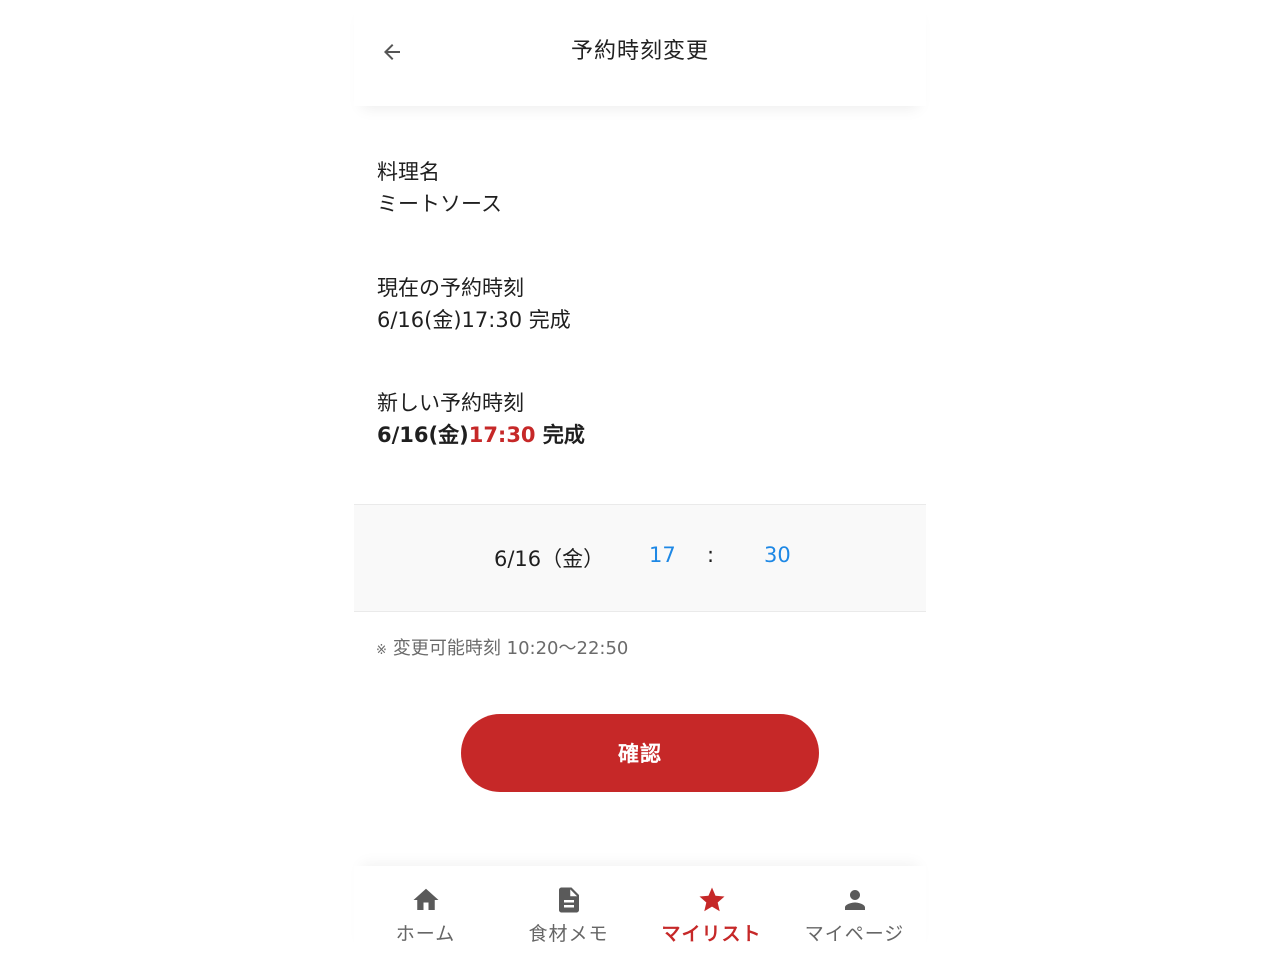 Image resolution: width=1280 pixels, height=960 pixels. What do you see at coordinates (640, 753) in the screenshot?
I see `confirm-button: 確認` at bounding box center [640, 753].